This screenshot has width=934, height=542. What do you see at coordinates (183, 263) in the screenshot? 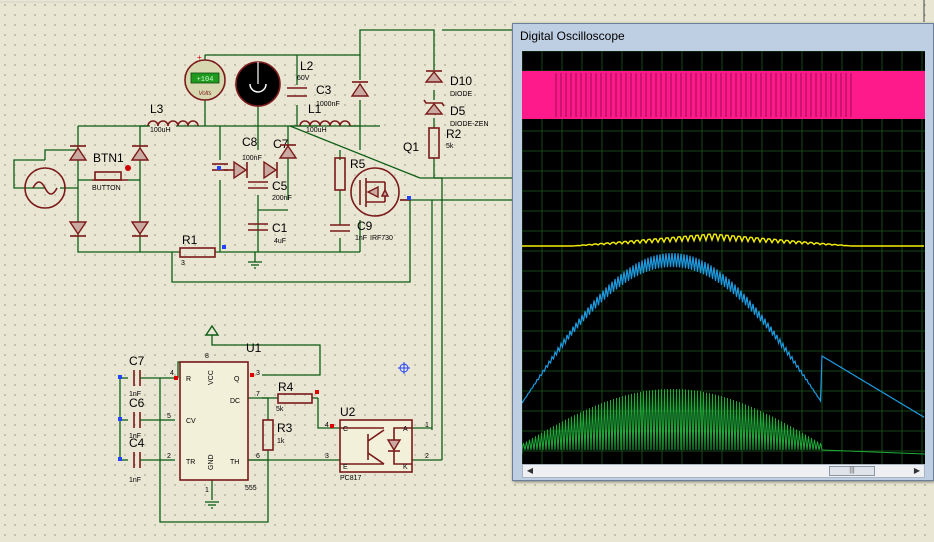
I see `r1-pin: 3` at bounding box center [183, 263].